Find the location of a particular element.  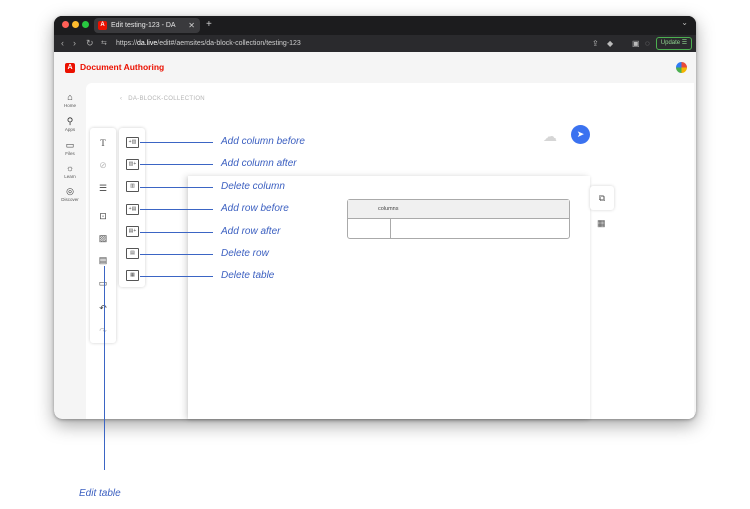

text-icon: T is located at coordinates (103, 143).